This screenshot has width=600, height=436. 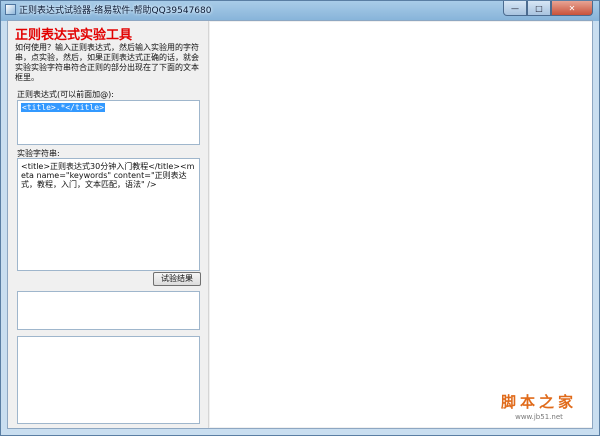 What do you see at coordinates (177, 279) in the screenshot?
I see `test-result-button: 试验结果` at bounding box center [177, 279].